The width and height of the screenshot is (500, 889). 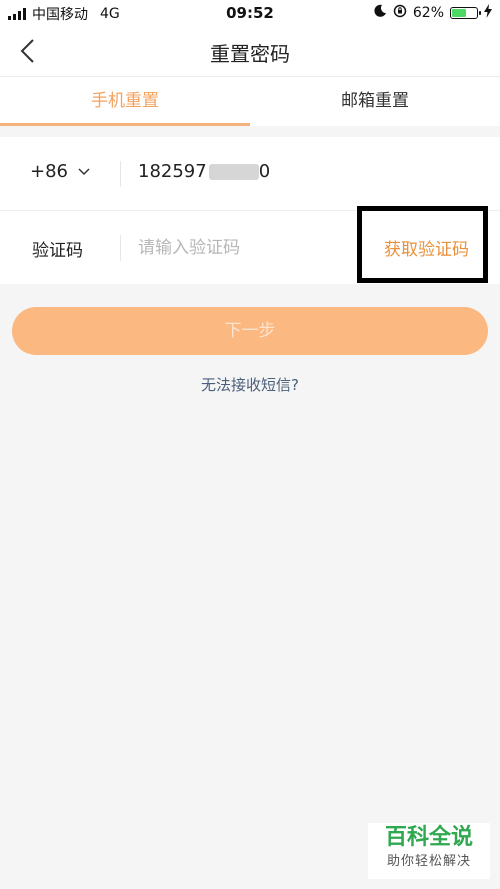 I want to click on moon-icon, so click(x=380, y=13).